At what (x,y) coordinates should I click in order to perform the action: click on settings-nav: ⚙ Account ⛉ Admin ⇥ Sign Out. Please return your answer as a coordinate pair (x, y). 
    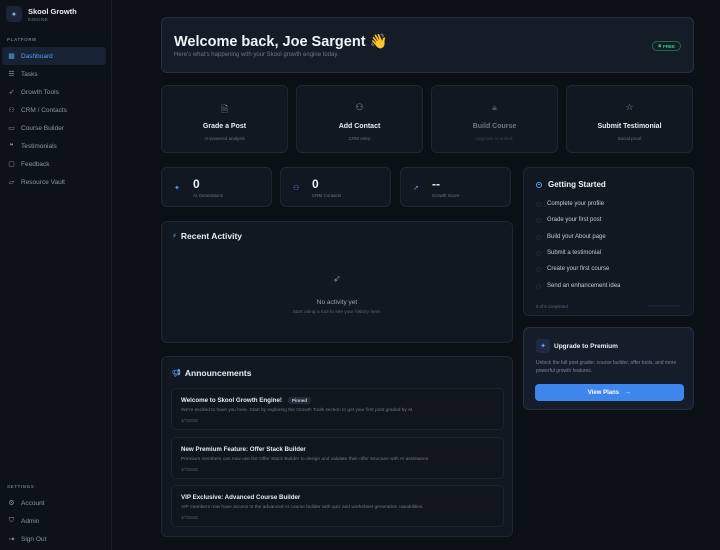
    Looking at the image, I should click on (54, 521).